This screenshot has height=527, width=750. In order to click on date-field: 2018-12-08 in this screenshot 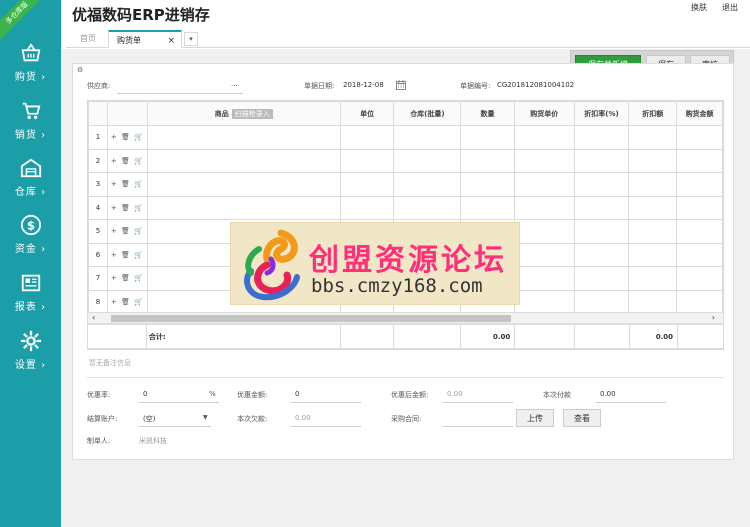, I will do `click(363, 85)`.